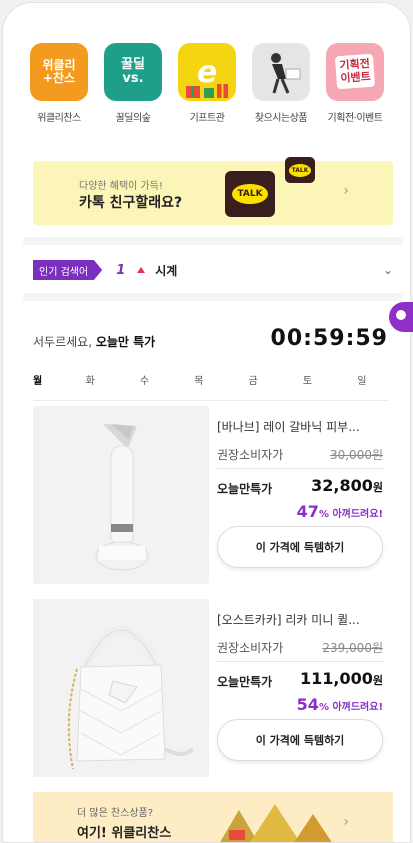  What do you see at coordinates (121, 270) in the screenshot?
I see `popular-search-rank: 1` at bounding box center [121, 270].